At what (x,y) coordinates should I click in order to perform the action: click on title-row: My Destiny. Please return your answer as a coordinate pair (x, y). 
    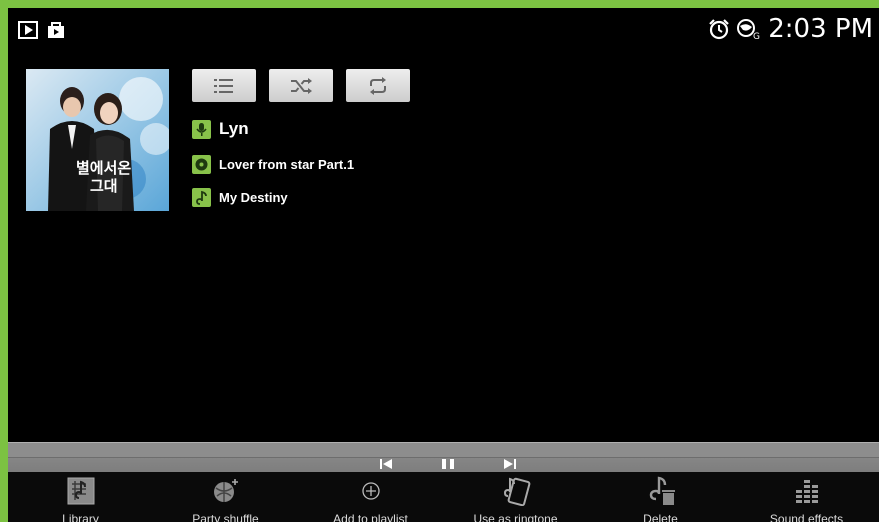
    Looking at the image, I should click on (240, 197).